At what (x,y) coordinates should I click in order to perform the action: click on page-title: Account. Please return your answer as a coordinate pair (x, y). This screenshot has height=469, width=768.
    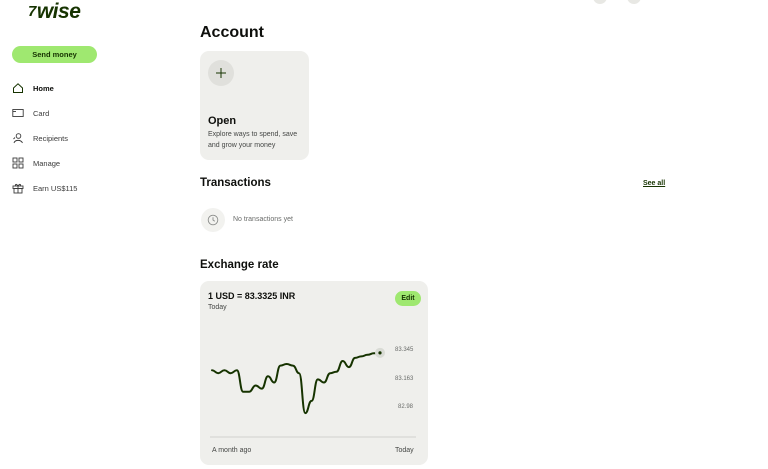
    Looking at the image, I should click on (232, 32).